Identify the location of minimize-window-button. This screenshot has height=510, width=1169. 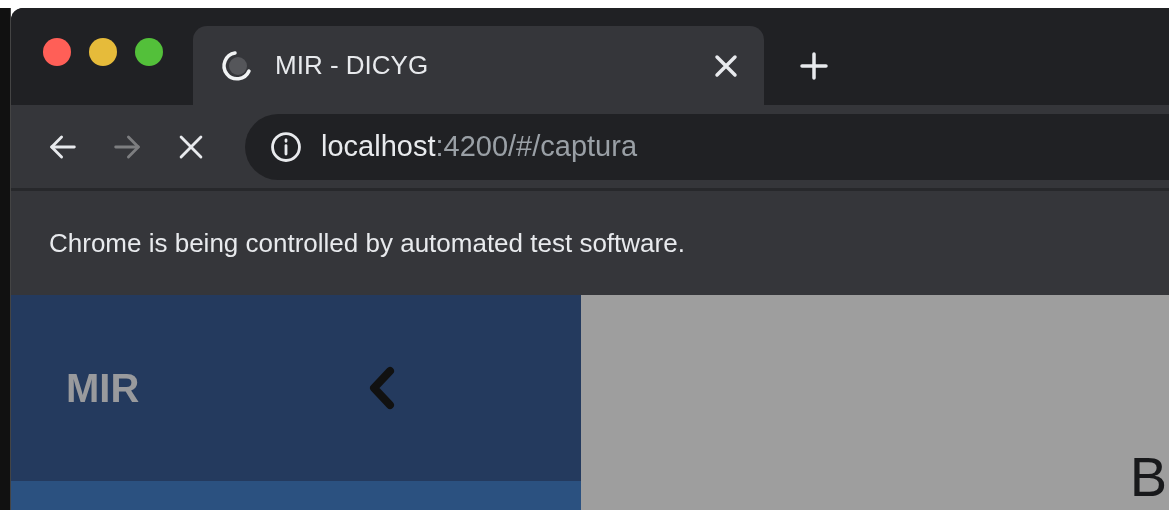
(103, 51).